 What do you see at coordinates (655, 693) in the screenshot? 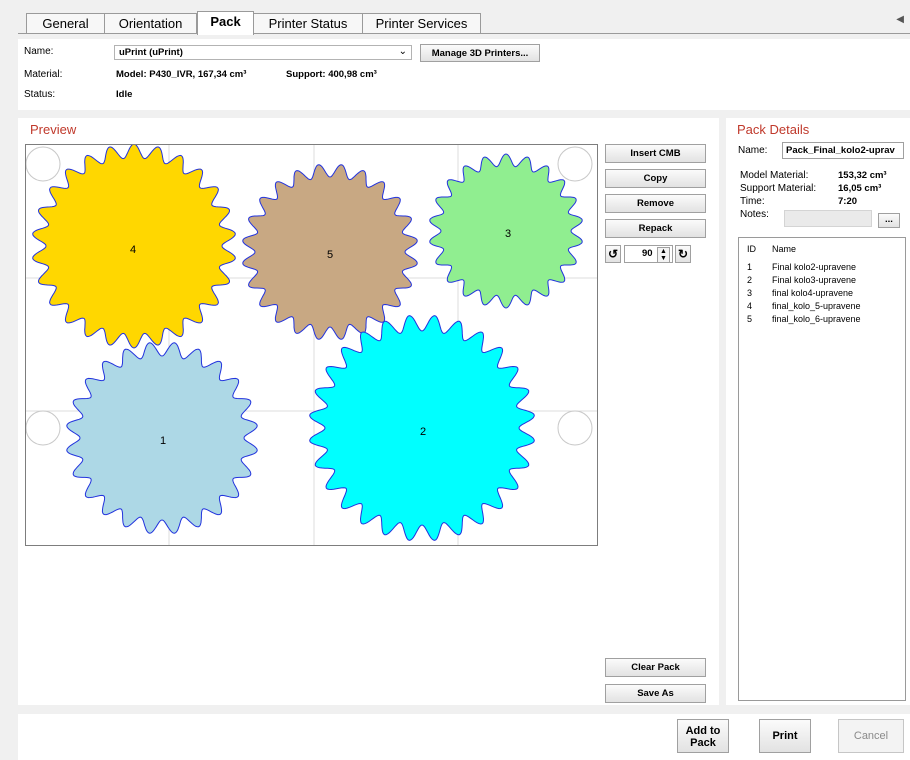
I see `save-as-button: Save As` at bounding box center [655, 693].